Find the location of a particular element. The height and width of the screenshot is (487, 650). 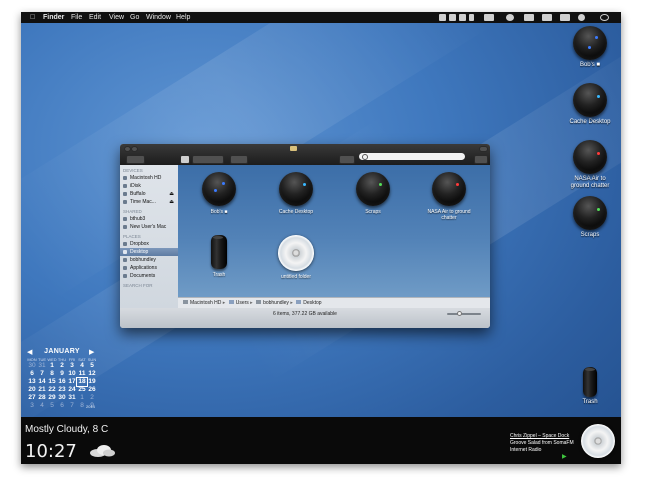

calendar-day: 28 is located at coordinates (42, 398).